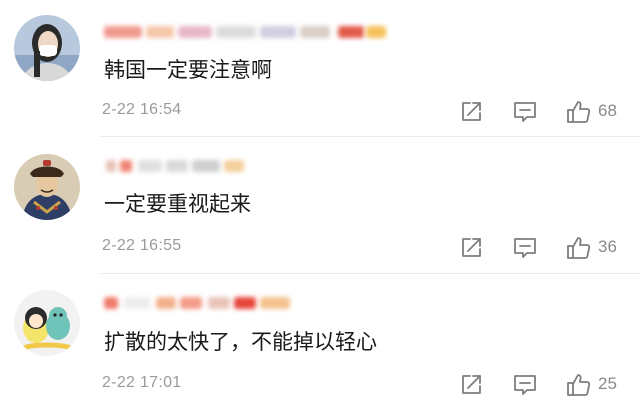 The height and width of the screenshot is (409, 640). I want to click on comment-meta: 2-22 16:54 68, so click(320, 112).